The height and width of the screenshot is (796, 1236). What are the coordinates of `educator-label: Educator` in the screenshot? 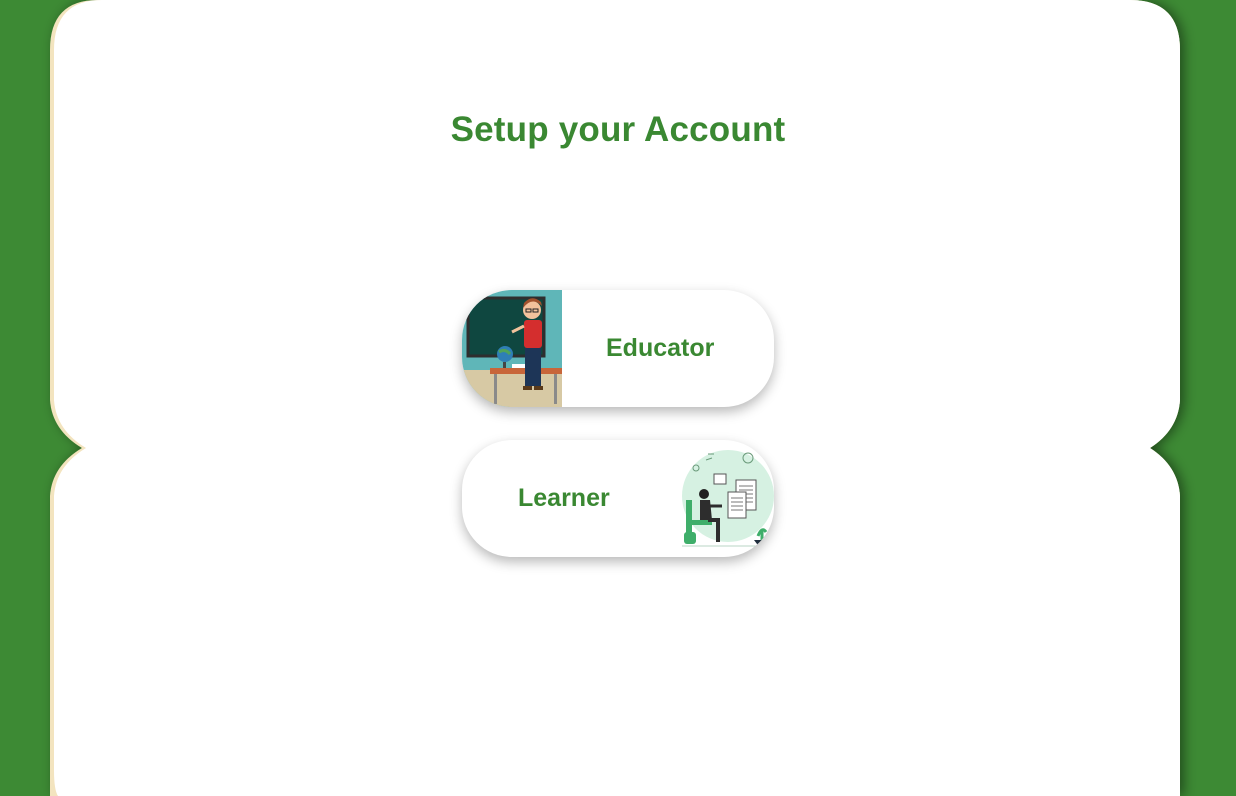 It's located at (660, 348).